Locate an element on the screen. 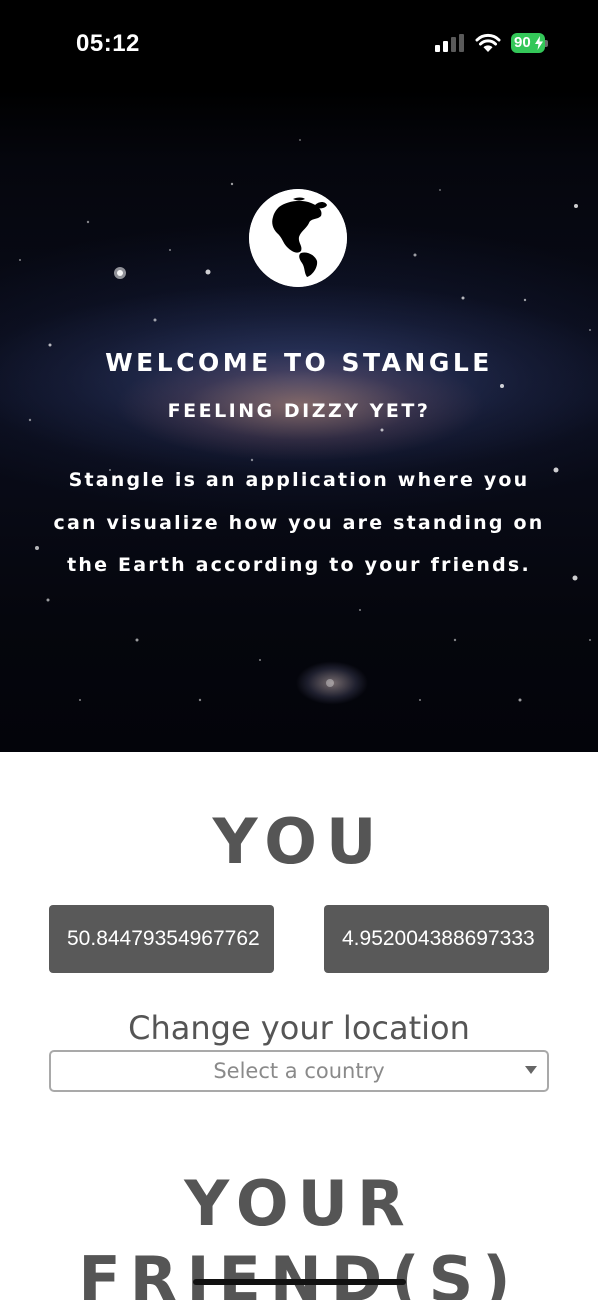  charging-bolt-icon is located at coordinates (539, 43).